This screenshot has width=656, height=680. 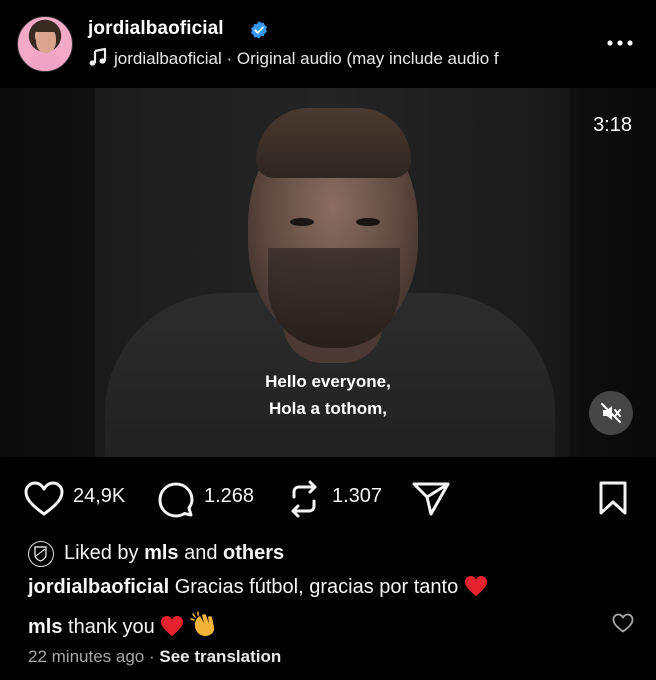 I want to click on liked-by-prefix: Liked by, so click(x=104, y=553).